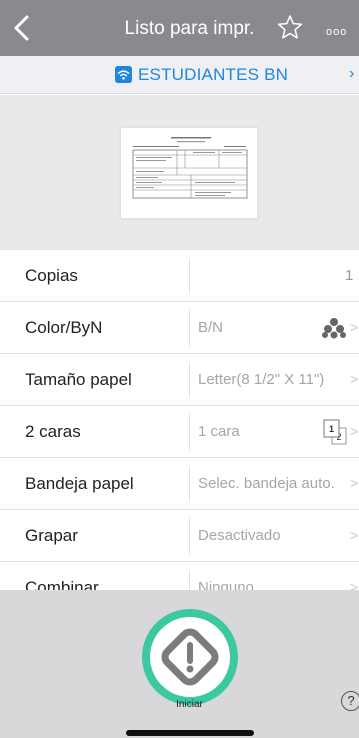  Describe the element at coordinates (64, 327) in the screenshot. I see `color-label: Color/ByN` at that location.